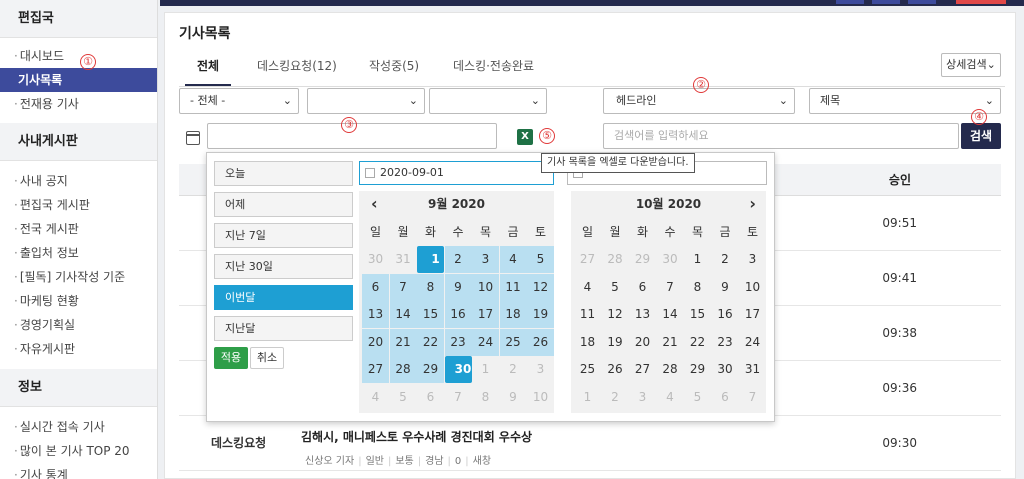 The image size is (1024, 479). I want to click on chevron-right-icon: ›, so click(752, 204).